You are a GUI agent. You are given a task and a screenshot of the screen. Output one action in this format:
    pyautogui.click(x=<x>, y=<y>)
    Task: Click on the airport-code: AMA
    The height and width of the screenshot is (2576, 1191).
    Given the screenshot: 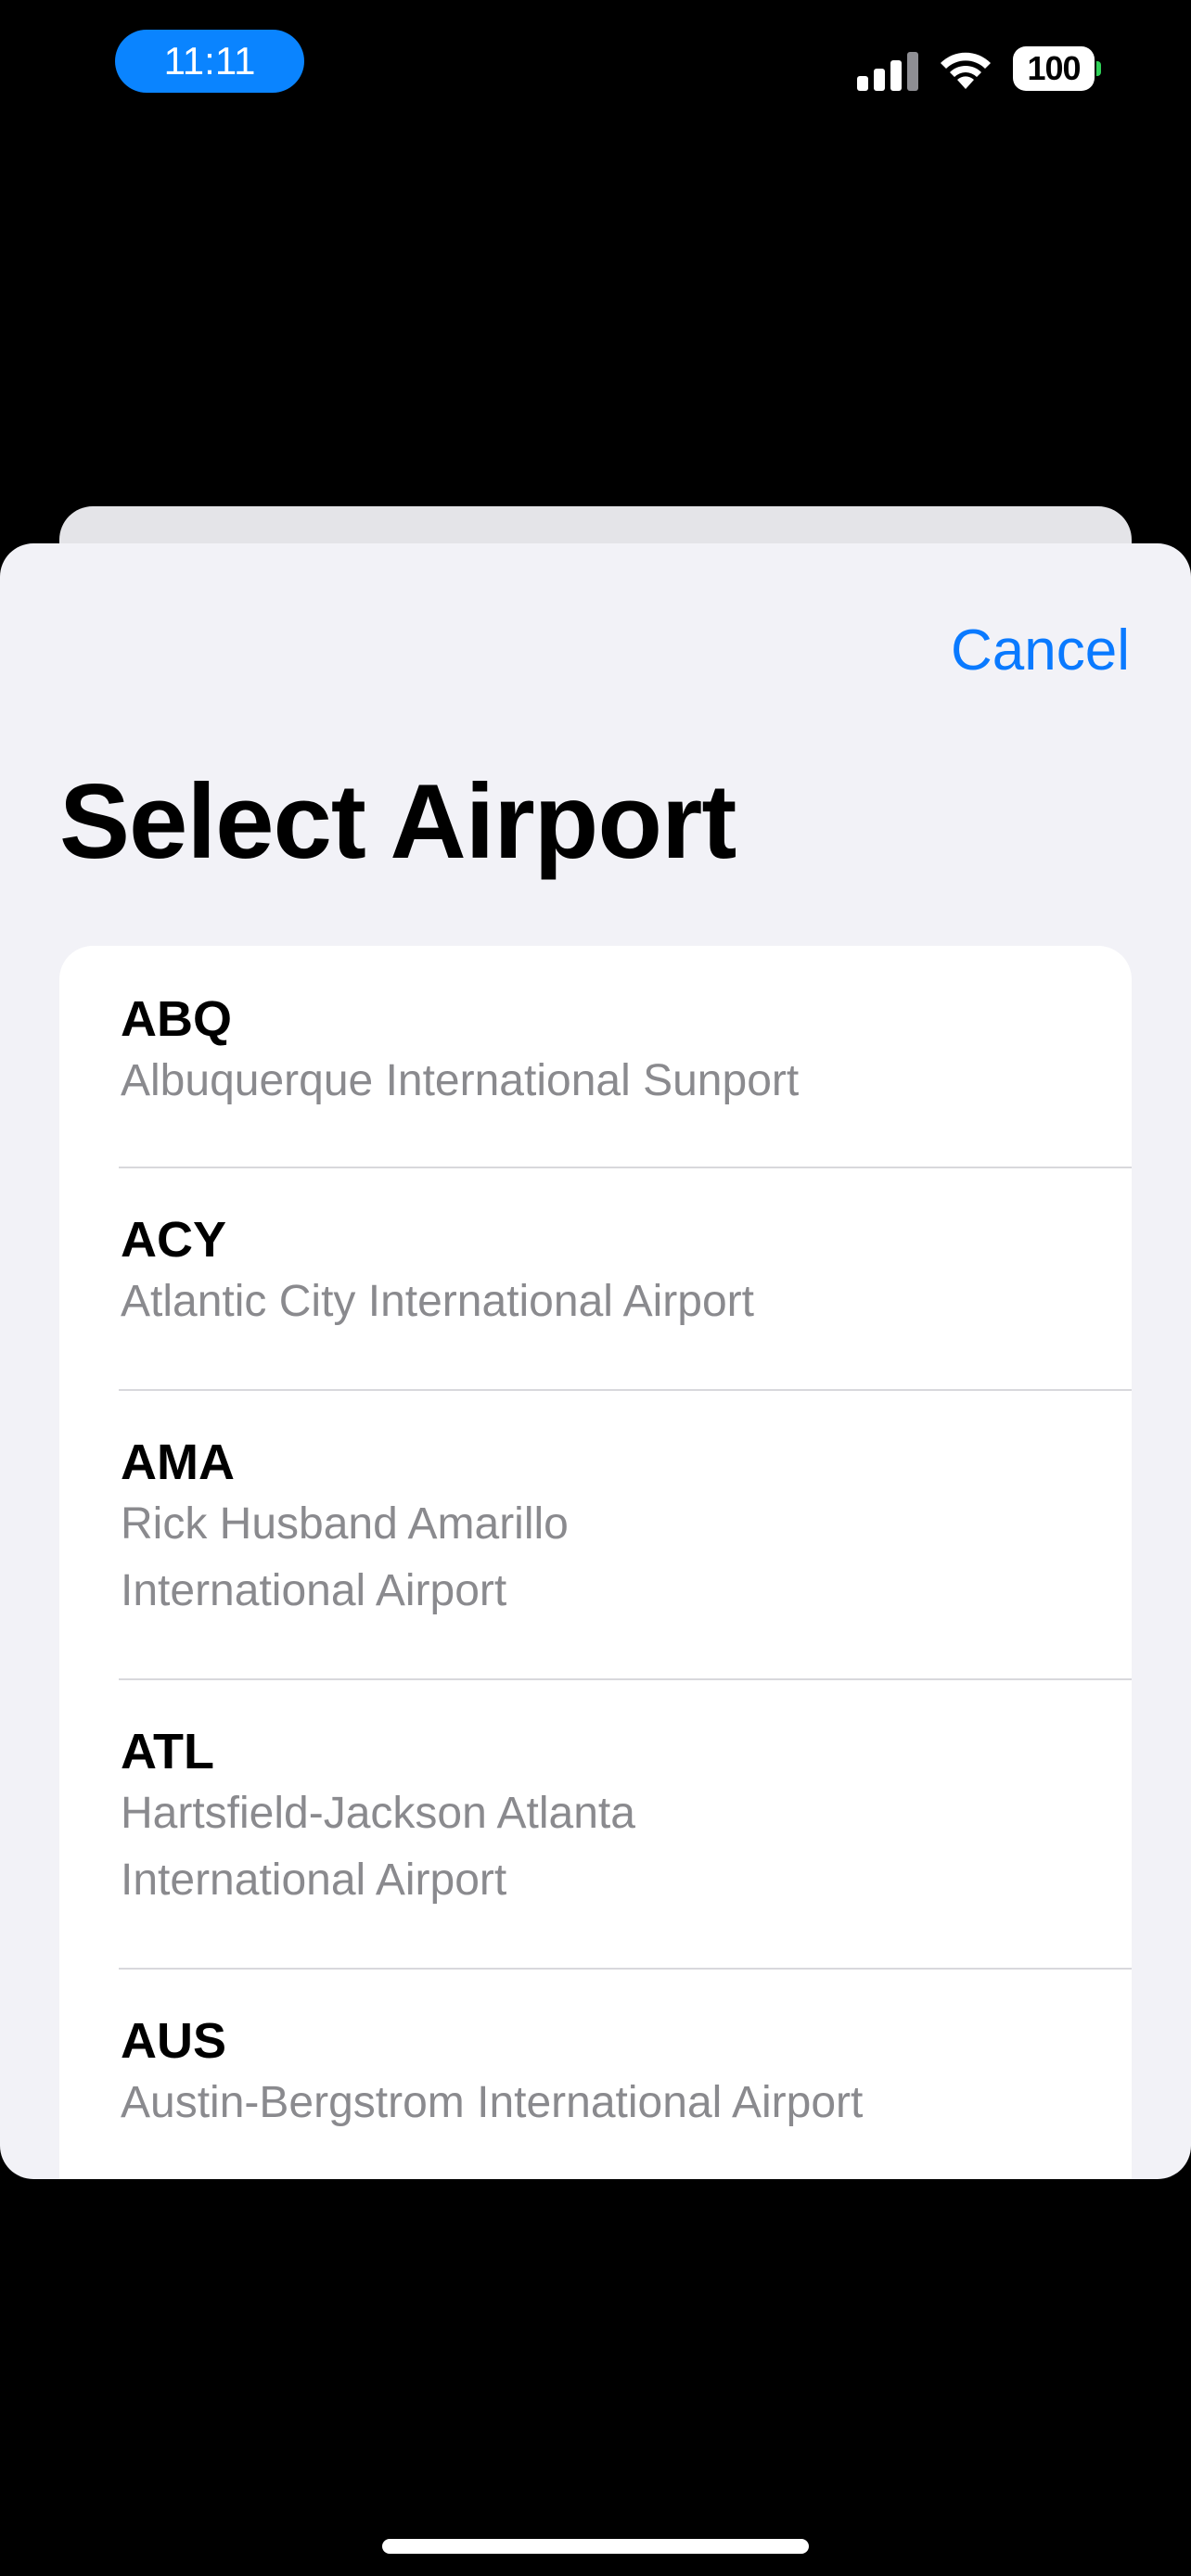 What is the action you would take?
    pyautogui.click(x=178, y=1463)
    